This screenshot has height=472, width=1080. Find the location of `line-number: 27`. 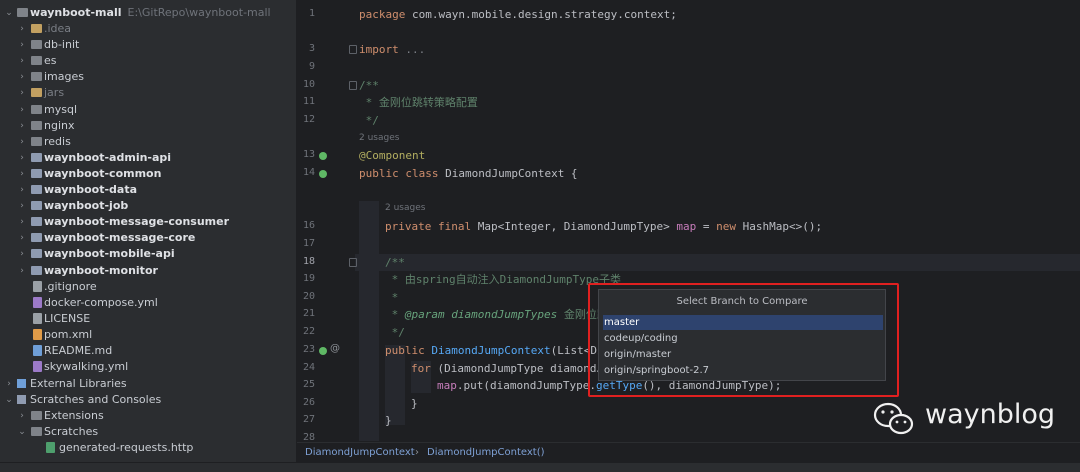

line-number: 27 is located at coordinates (308, 419).